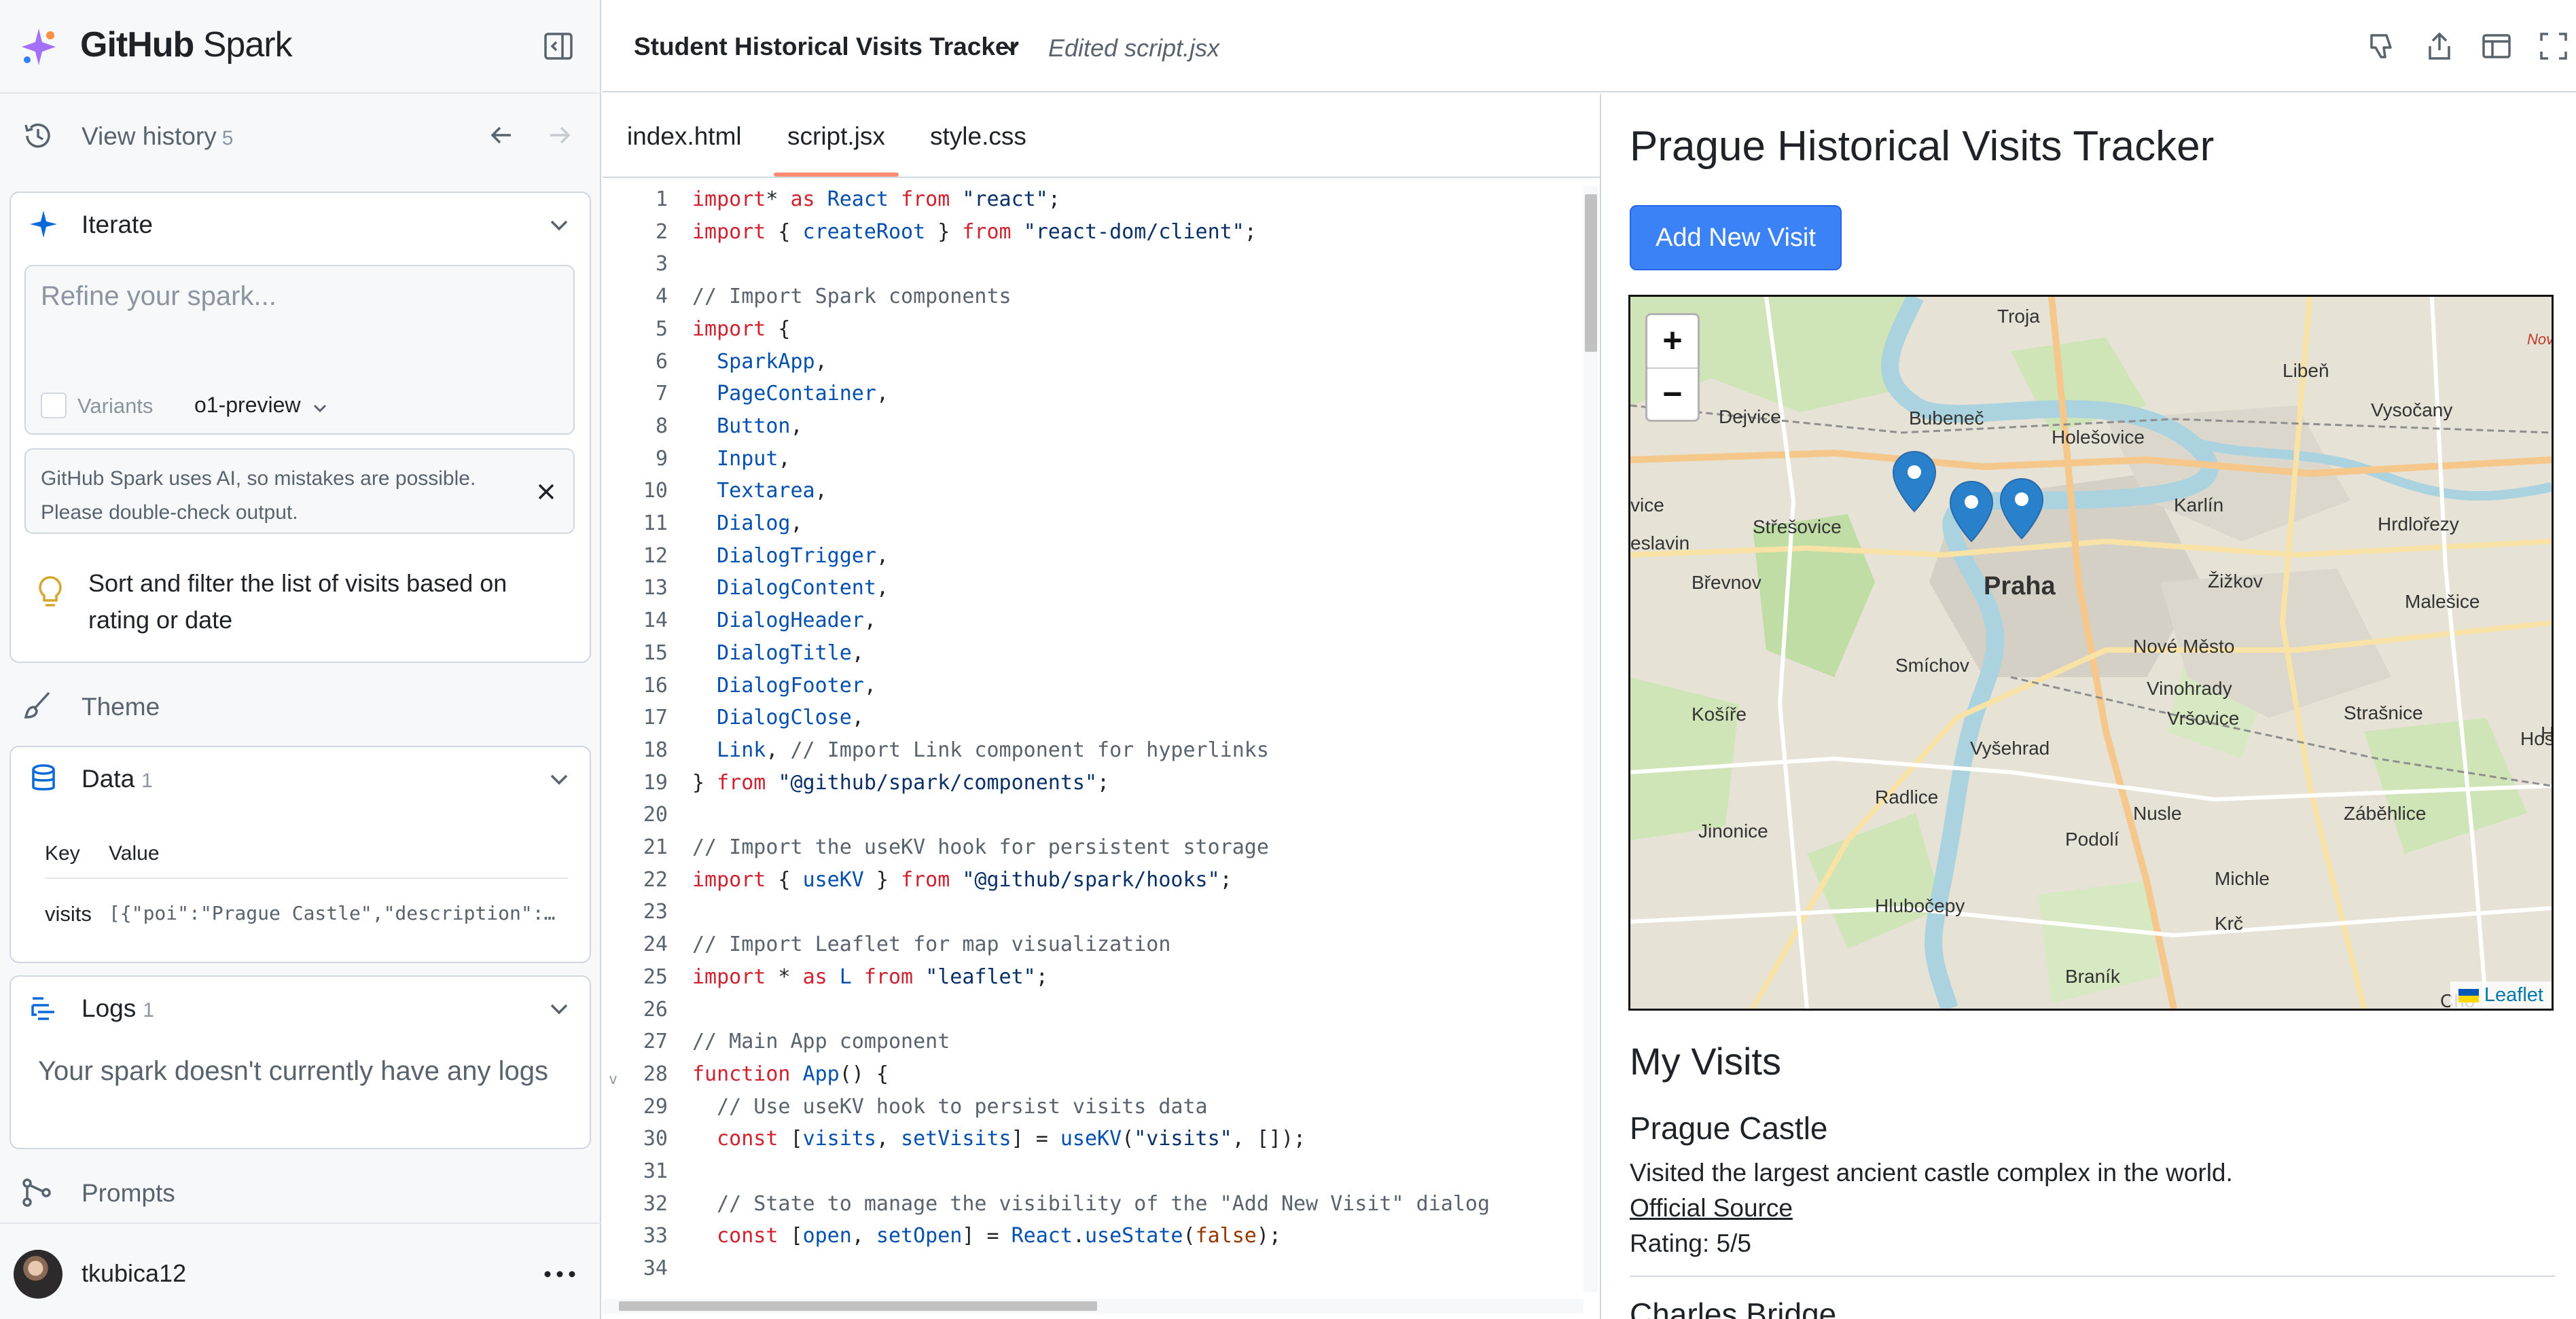  I want to click on map-place-label: Vyšehrad, so click(2010, 748).